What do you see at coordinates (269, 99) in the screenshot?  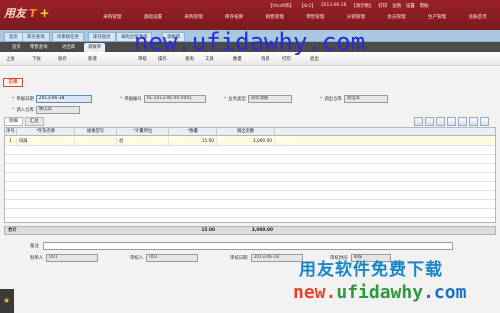 I see `biztype-select: 同价调拨` at bounding box center [269, 99].